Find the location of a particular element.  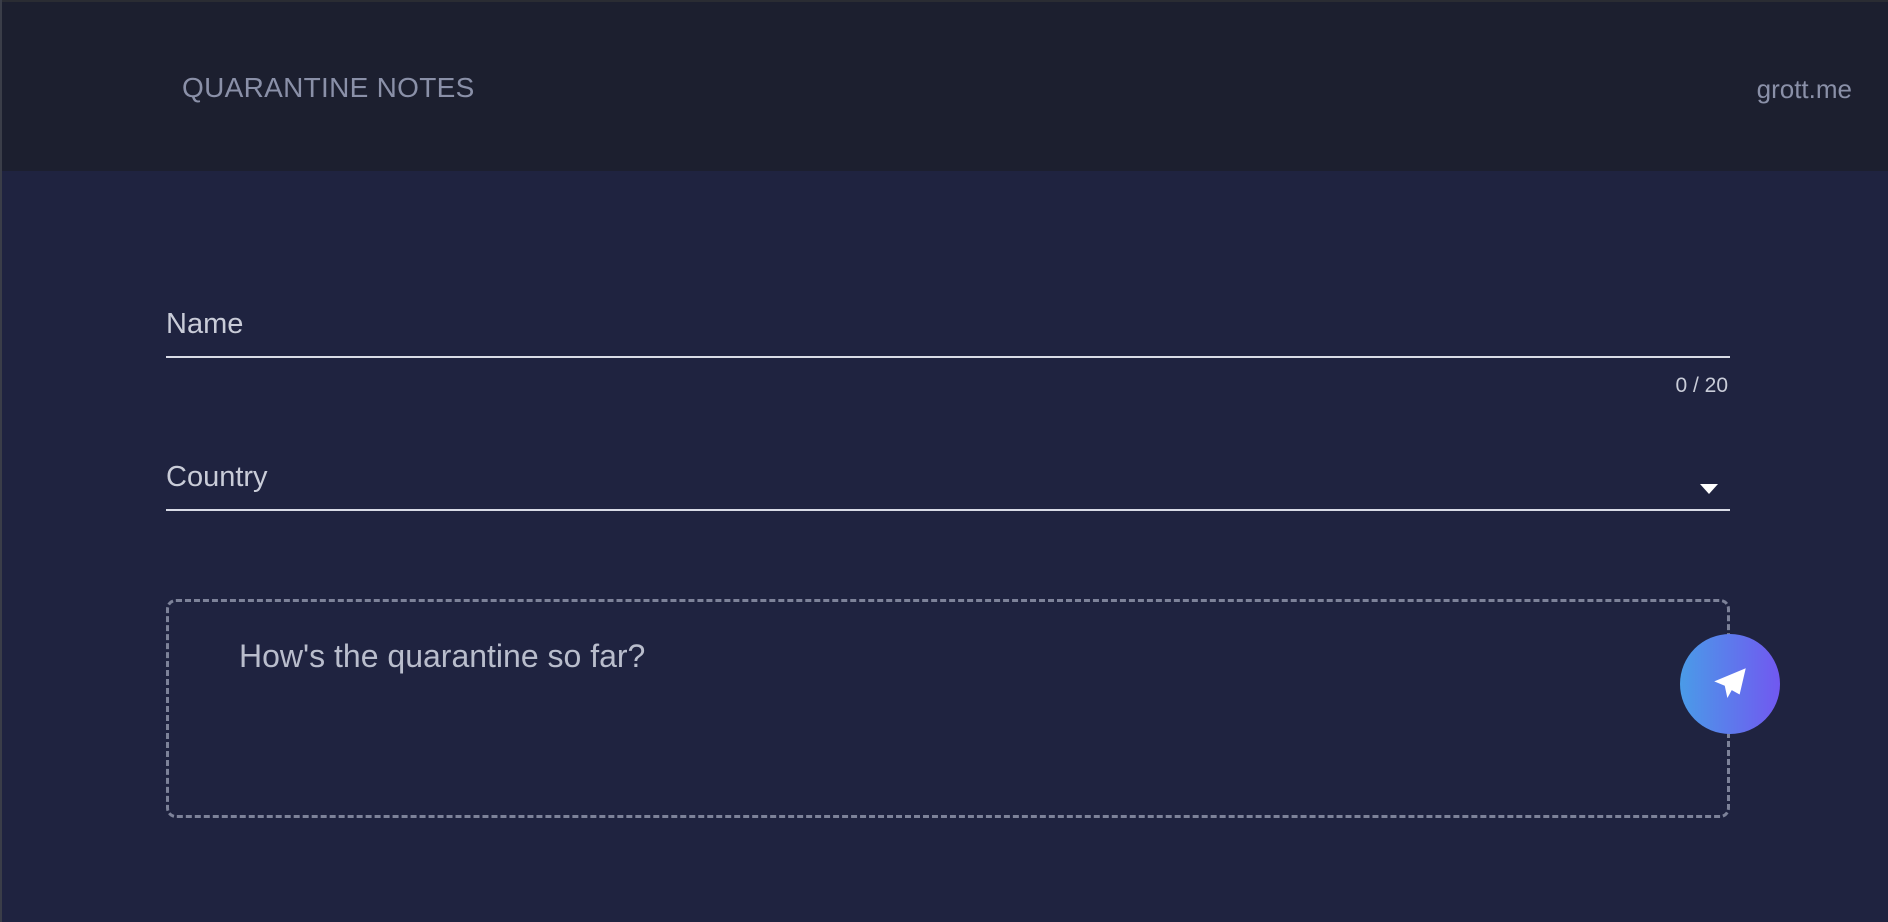

site-link: grott.me is located at coordinates (1804, 89).